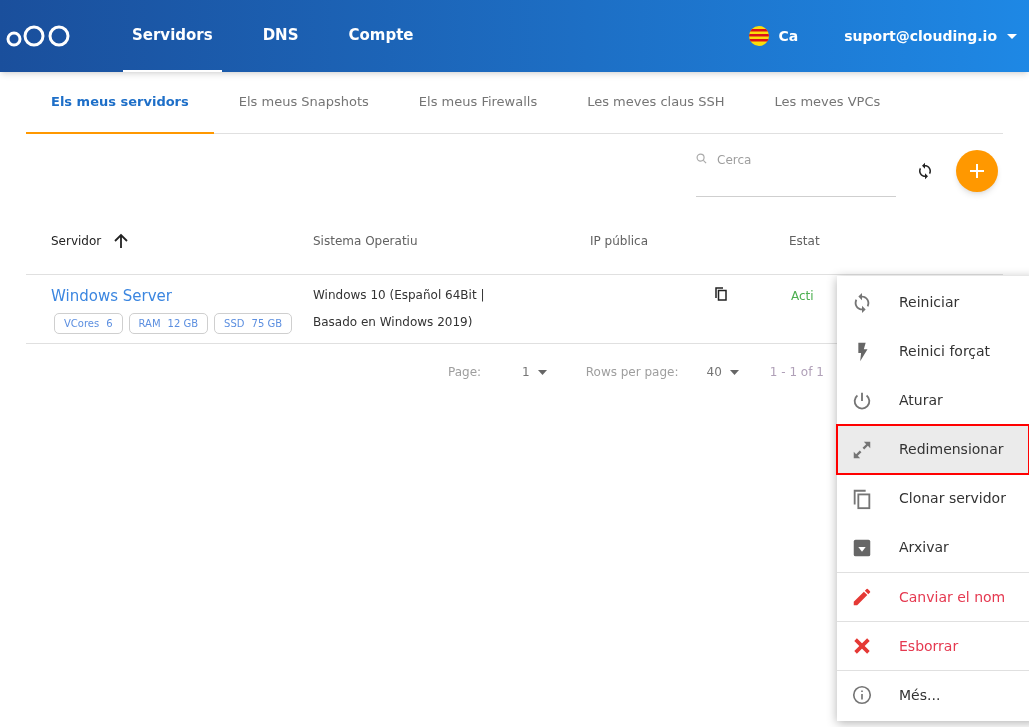 The width and height of the screenshot is (1029, 727). I want to click on column-header: Estat, so click(804, 241).